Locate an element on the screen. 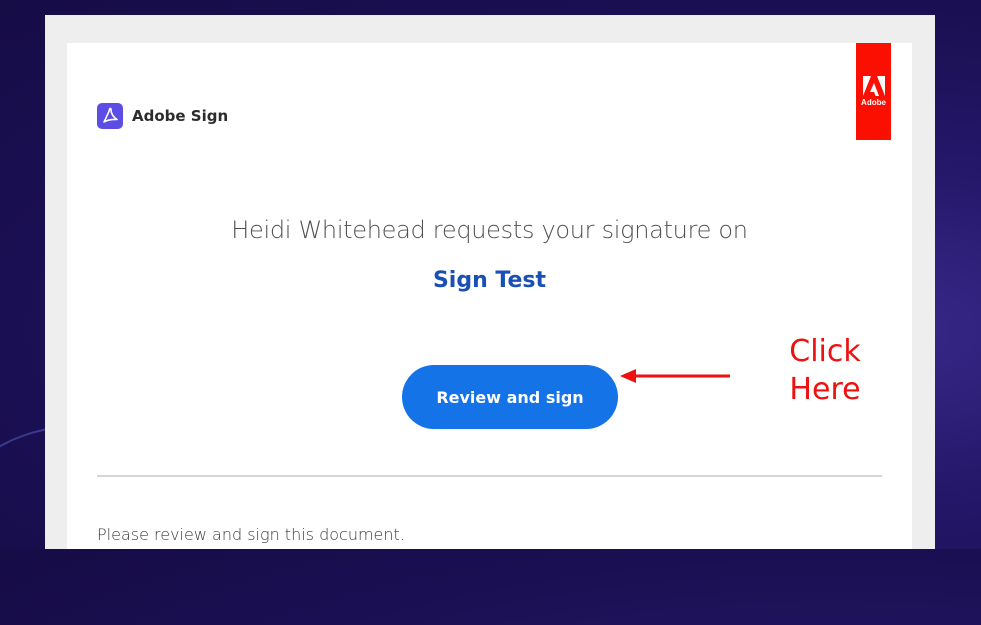 The image size is (981, 625). footer-message: Please review and sign this document. is located at coordinates (251, 534).